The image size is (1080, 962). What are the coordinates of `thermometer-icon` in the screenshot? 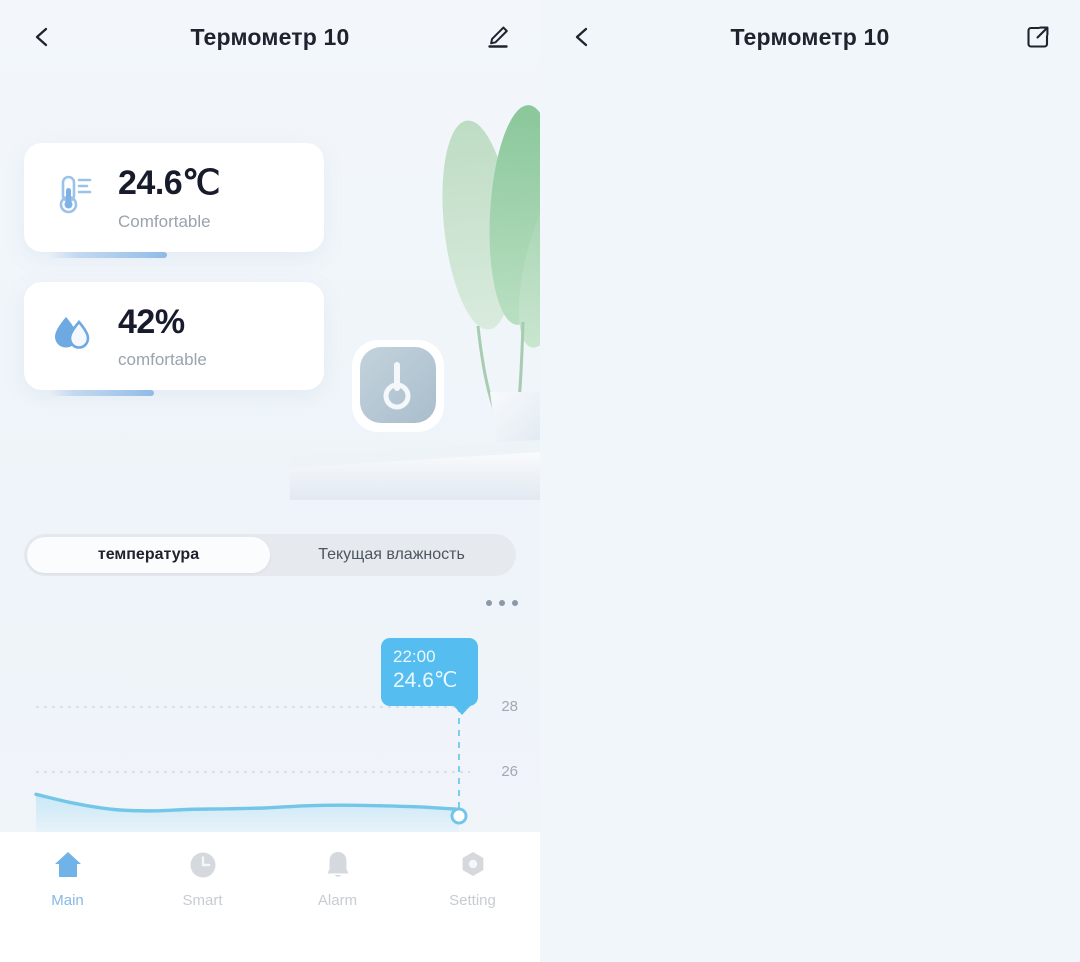 It's located at (73, 196).